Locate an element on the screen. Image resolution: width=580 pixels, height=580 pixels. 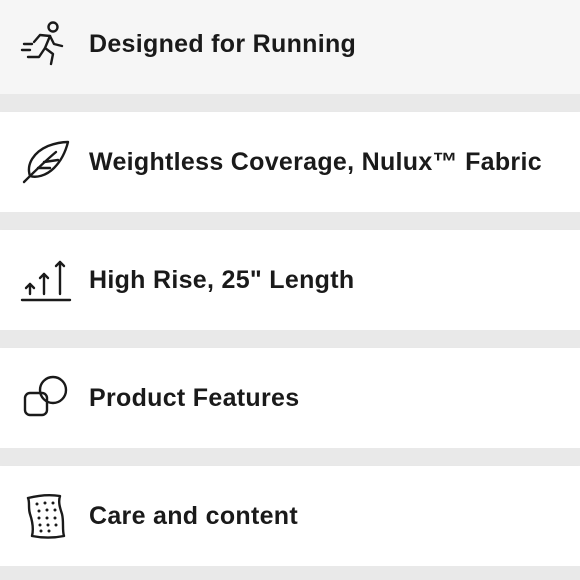
feature-label: Product Features is located at coordinates (194, 397).